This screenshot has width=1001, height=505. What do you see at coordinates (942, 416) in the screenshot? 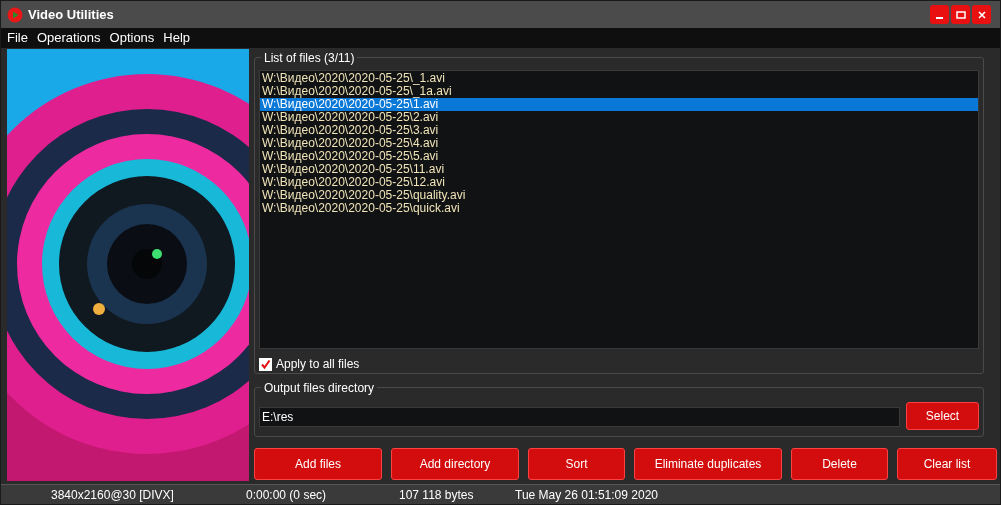
I see `select-button: Select` at bounding box center [942, 416].